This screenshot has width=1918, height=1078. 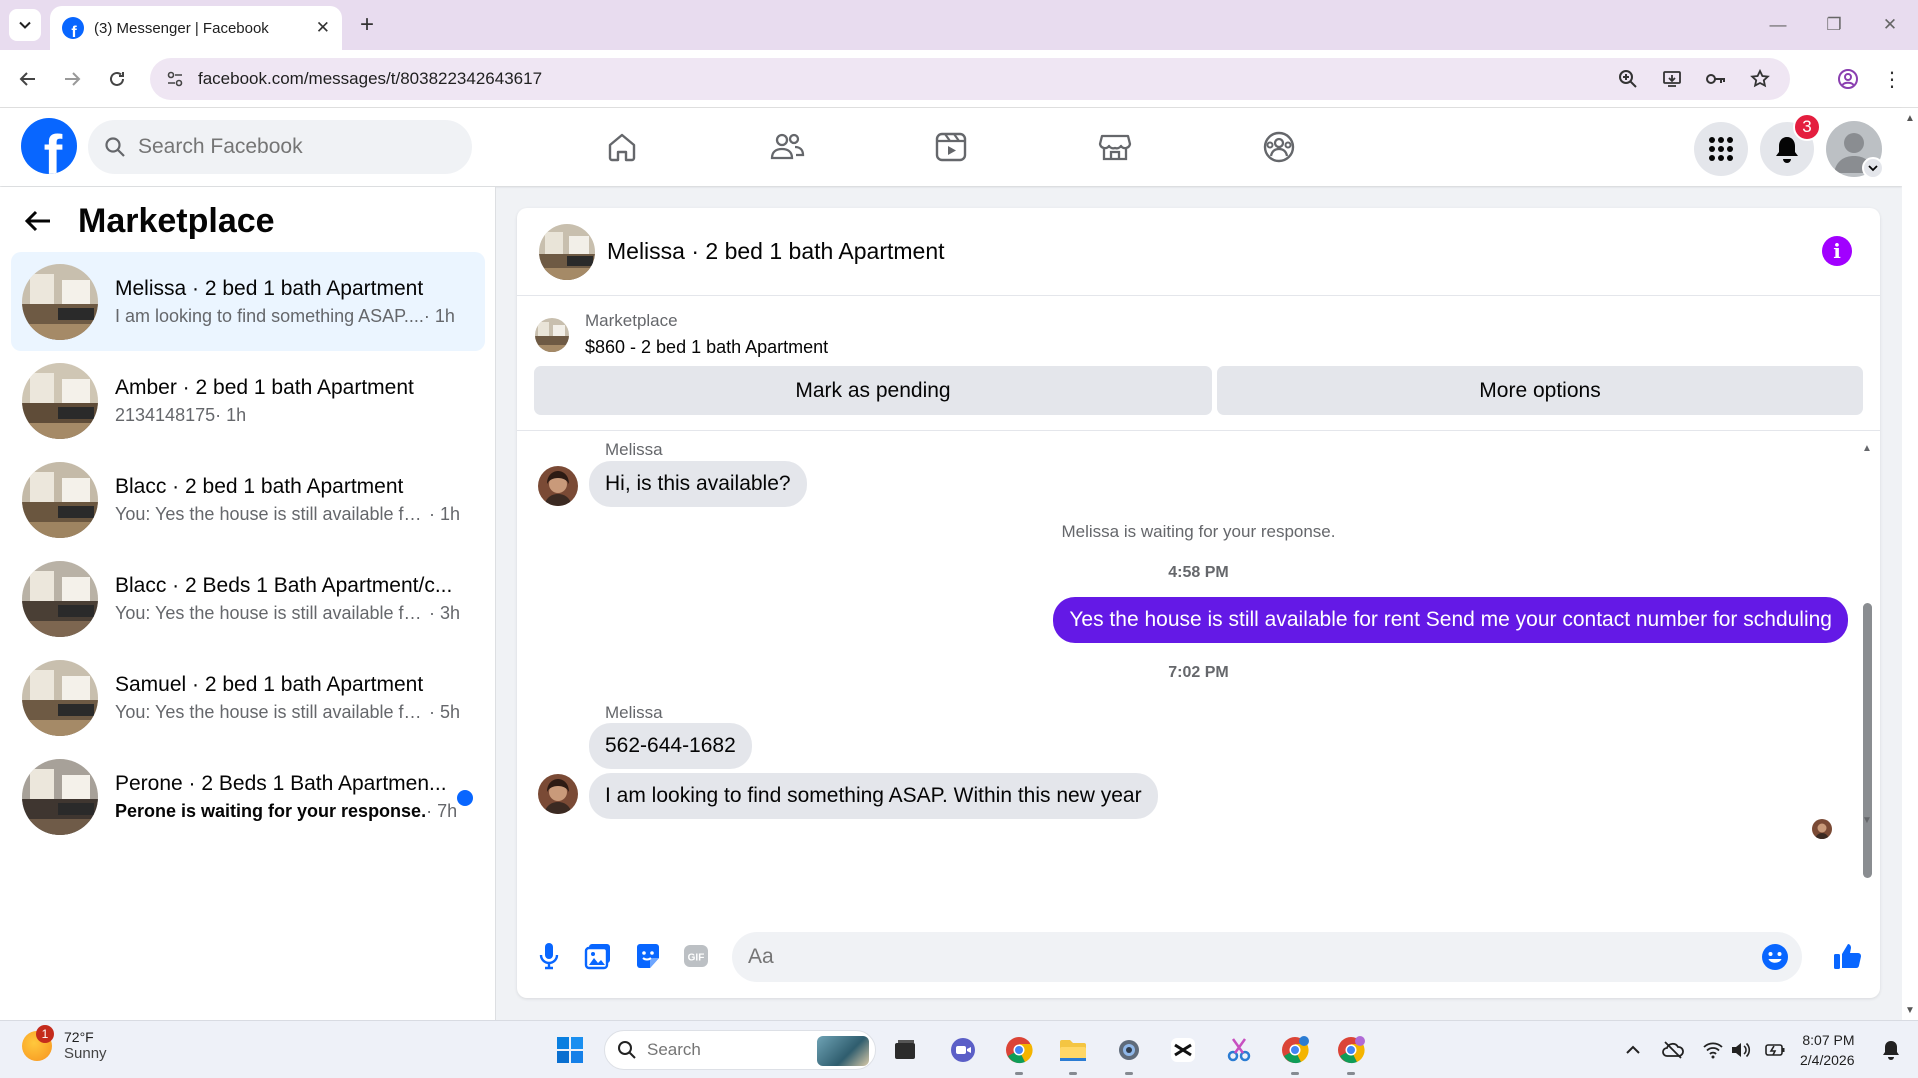 I want to click on settings-gear-icon, so click(x=1129, y=1050).